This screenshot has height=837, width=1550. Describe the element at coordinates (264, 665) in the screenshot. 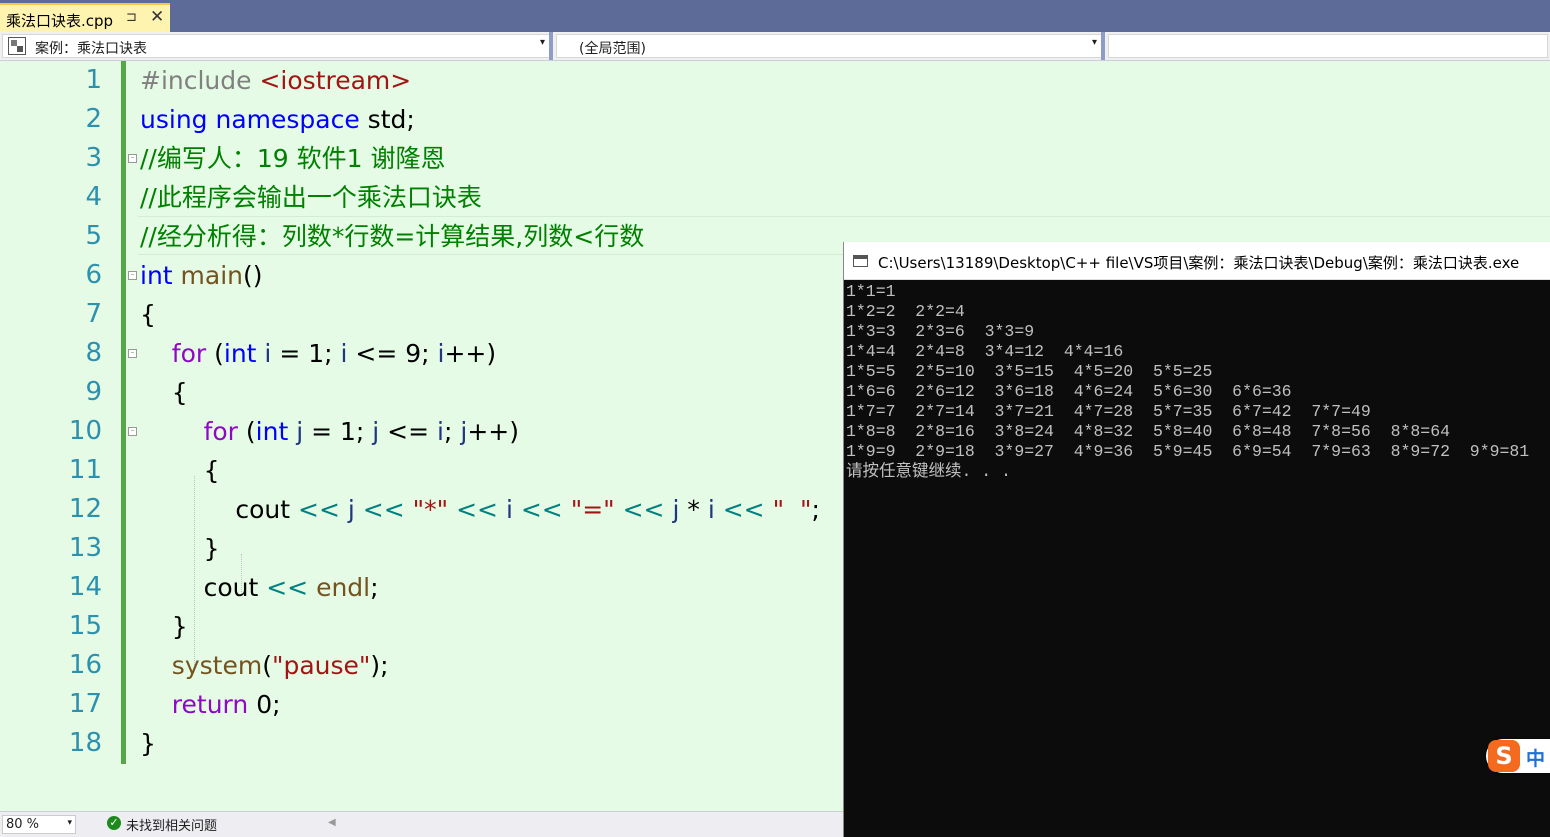

I see `code-line: system("pause");` at that location.